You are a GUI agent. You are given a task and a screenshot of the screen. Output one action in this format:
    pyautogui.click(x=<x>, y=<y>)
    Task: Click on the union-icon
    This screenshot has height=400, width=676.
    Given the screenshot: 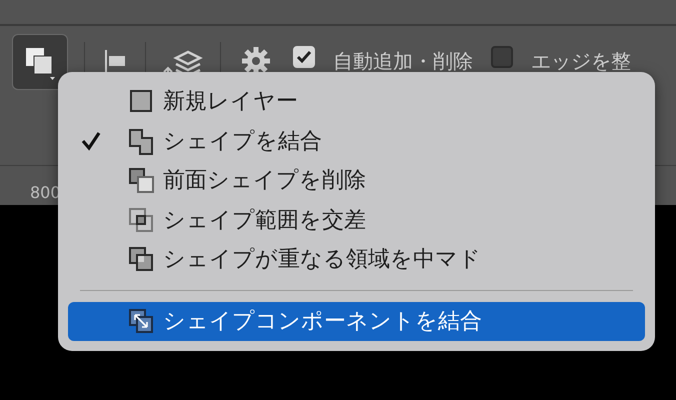 What is the action you would take?
    pyautogui.click(x=141, y=141)
    